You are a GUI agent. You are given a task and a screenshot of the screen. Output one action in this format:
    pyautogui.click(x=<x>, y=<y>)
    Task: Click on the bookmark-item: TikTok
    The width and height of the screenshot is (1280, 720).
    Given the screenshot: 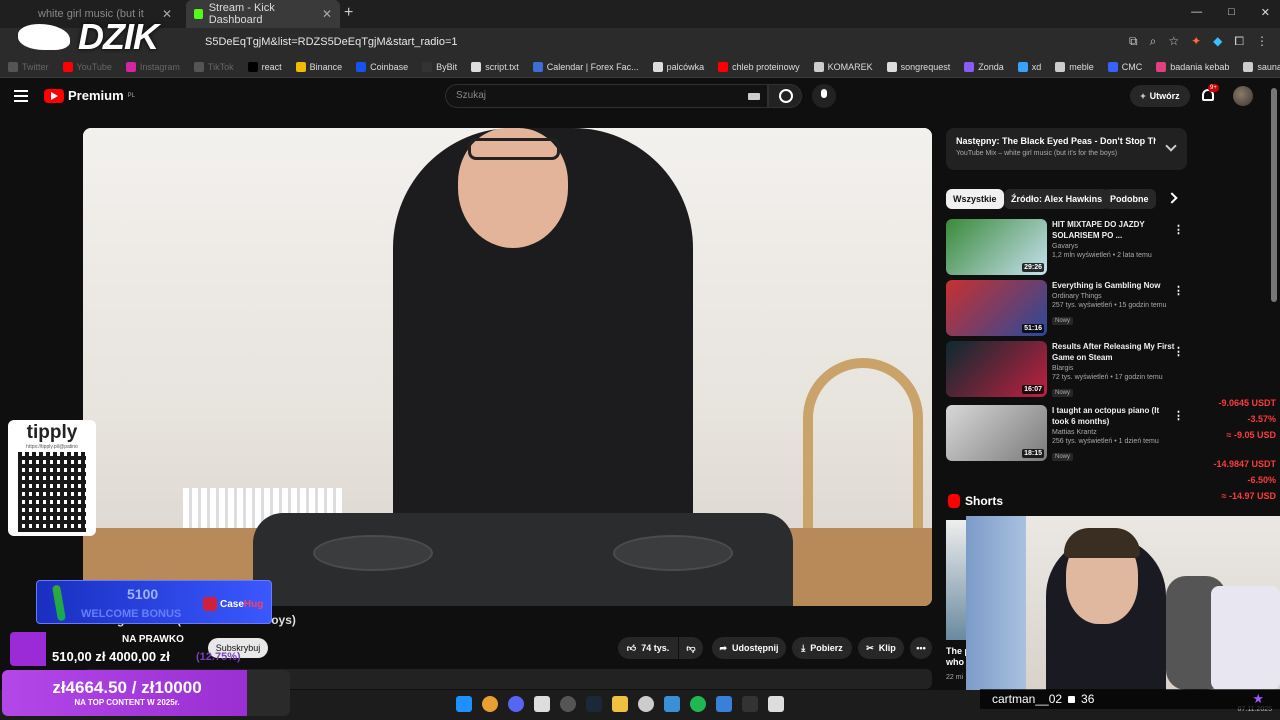 What is the action you would take?
    pyautogui.click(x=213, y=66)
    